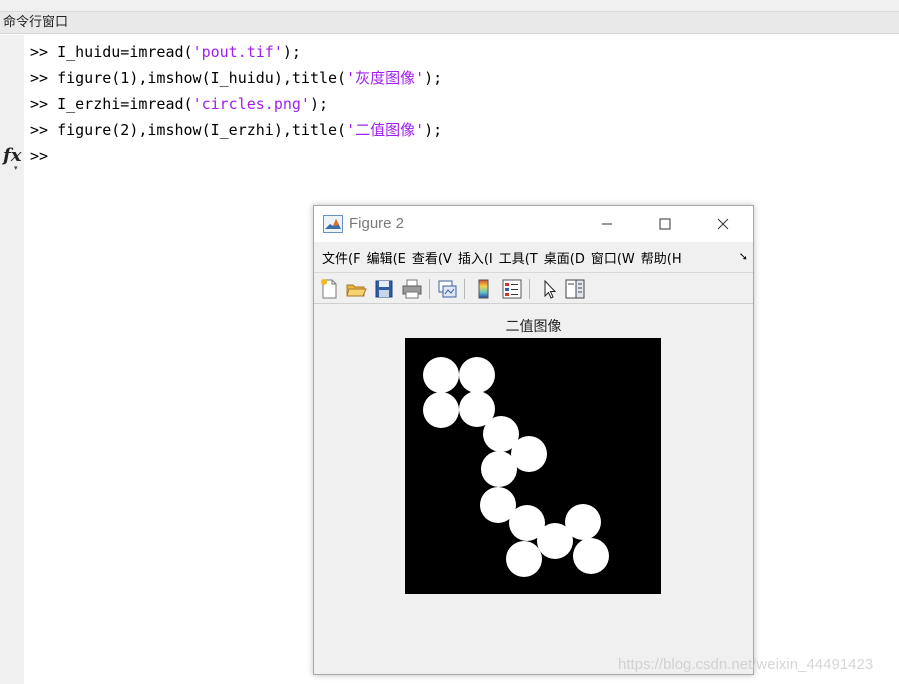 The image size is (899, 684). What do you see at coordinates (333, 224) in the screenshot?
I see `matlab-logo-icon` at bounding box center [333, 224].